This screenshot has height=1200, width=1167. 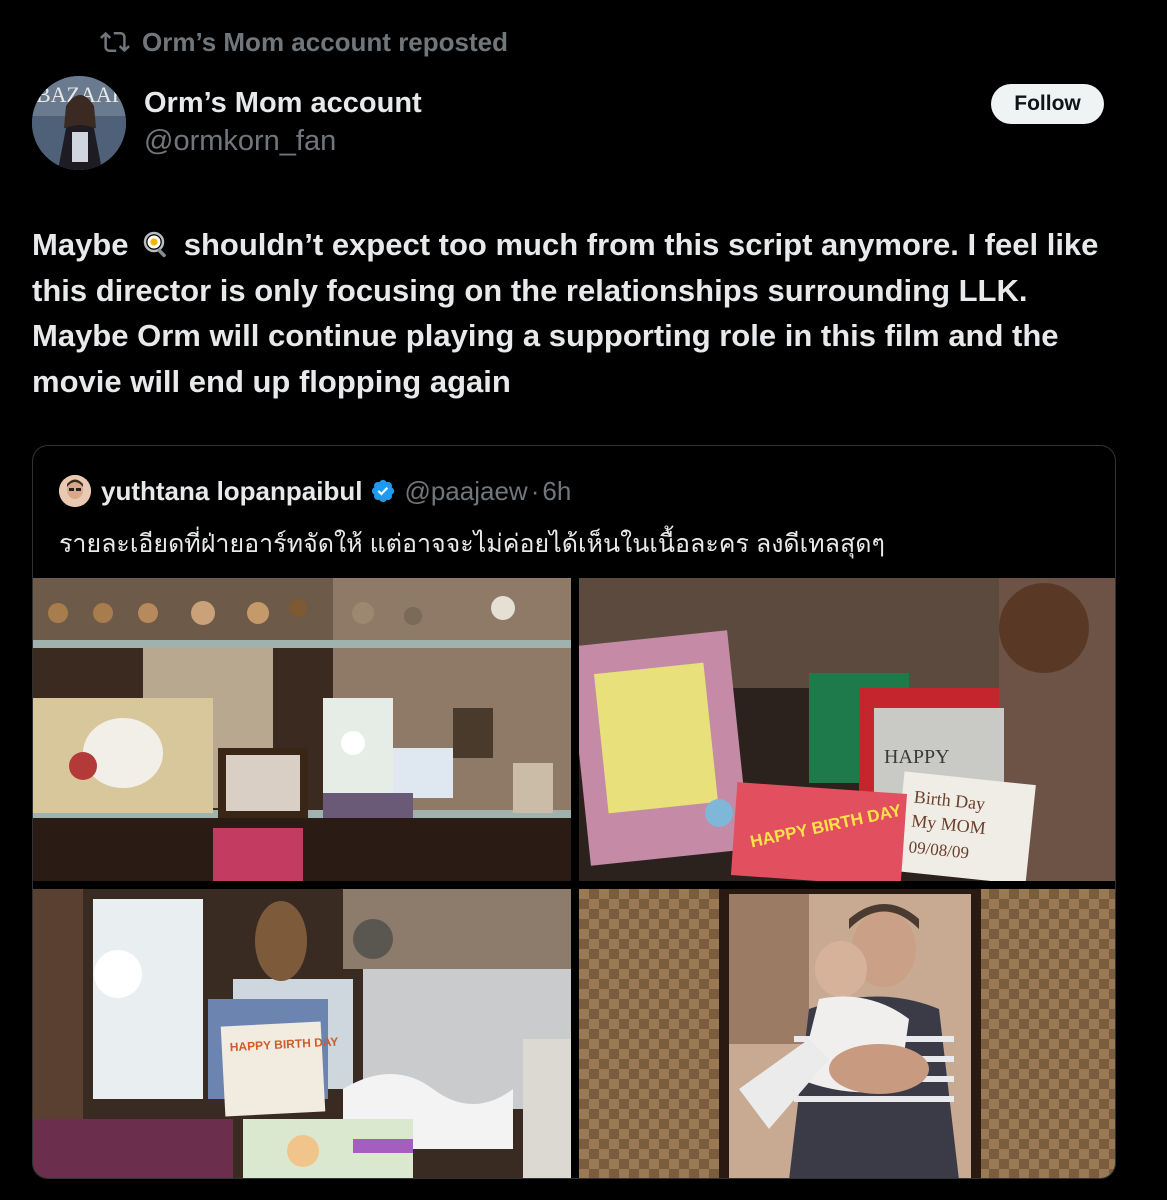 I want to click on repost-indicator: Orm’s Mom account reposted, so click(x=304, y=42).